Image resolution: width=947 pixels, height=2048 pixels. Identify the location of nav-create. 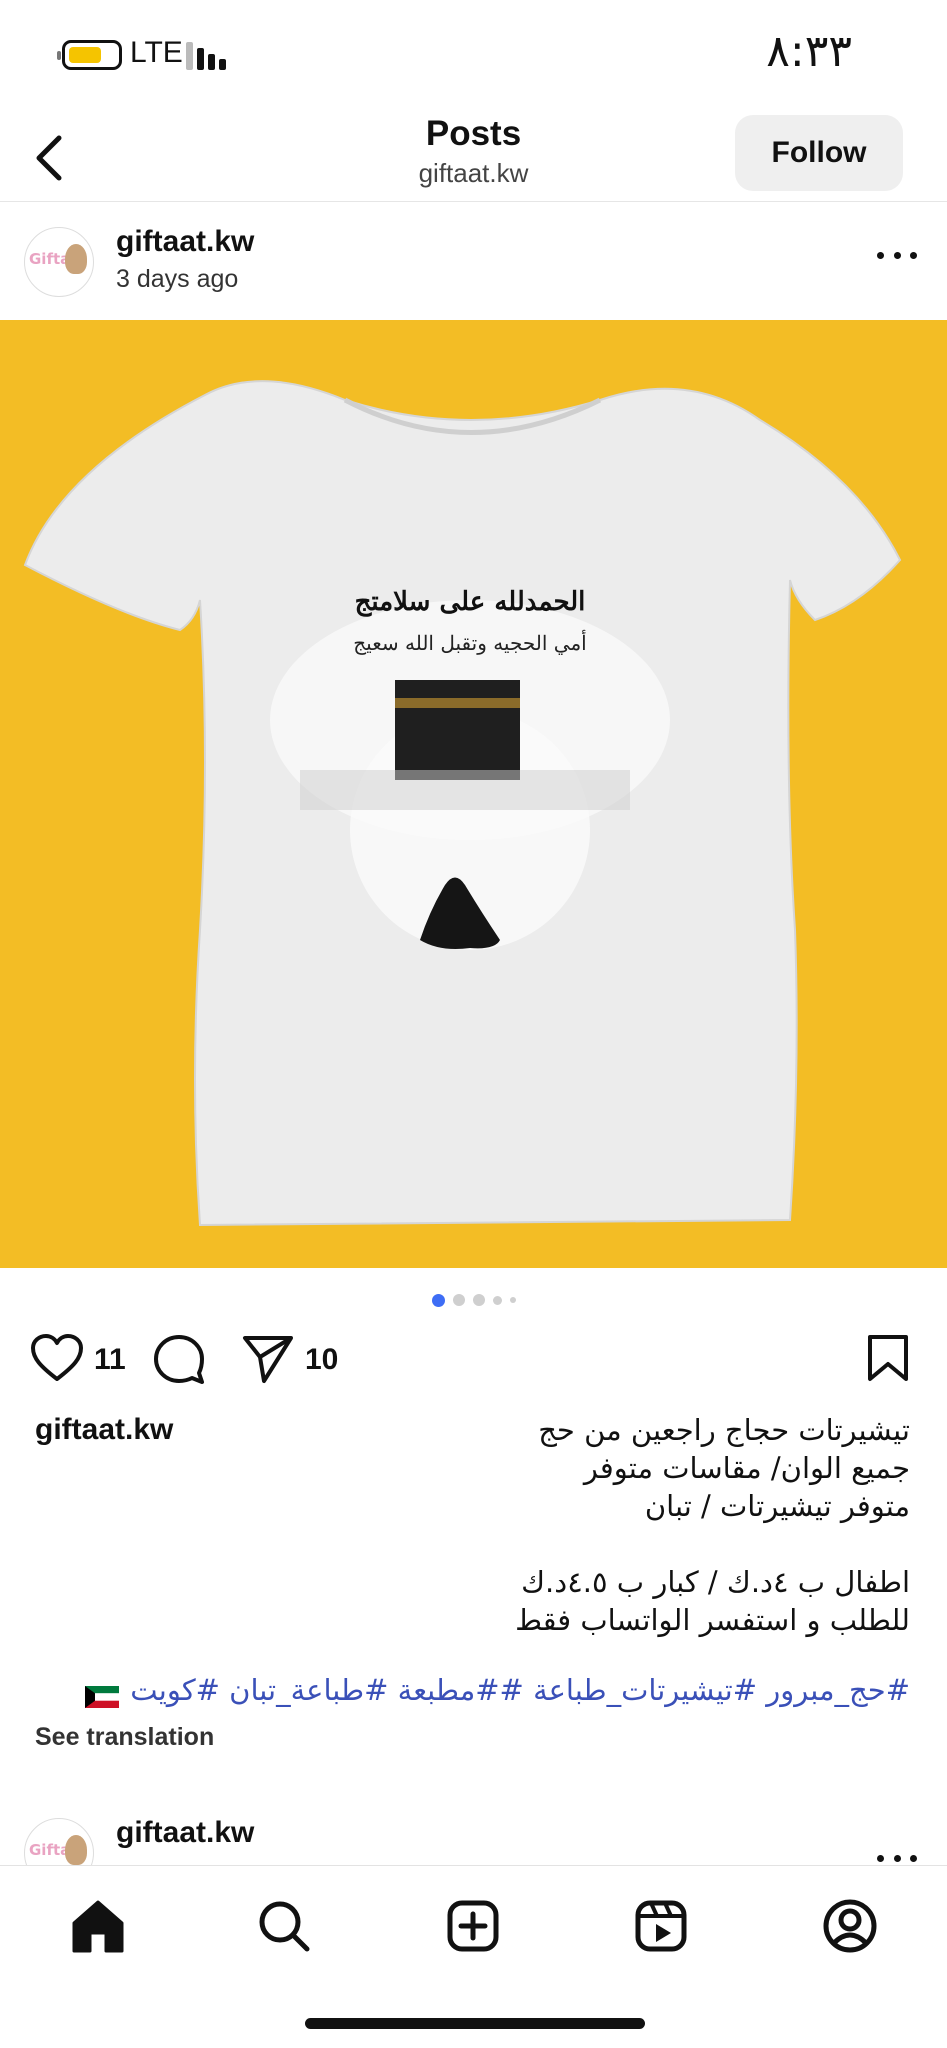
(473, 1926).